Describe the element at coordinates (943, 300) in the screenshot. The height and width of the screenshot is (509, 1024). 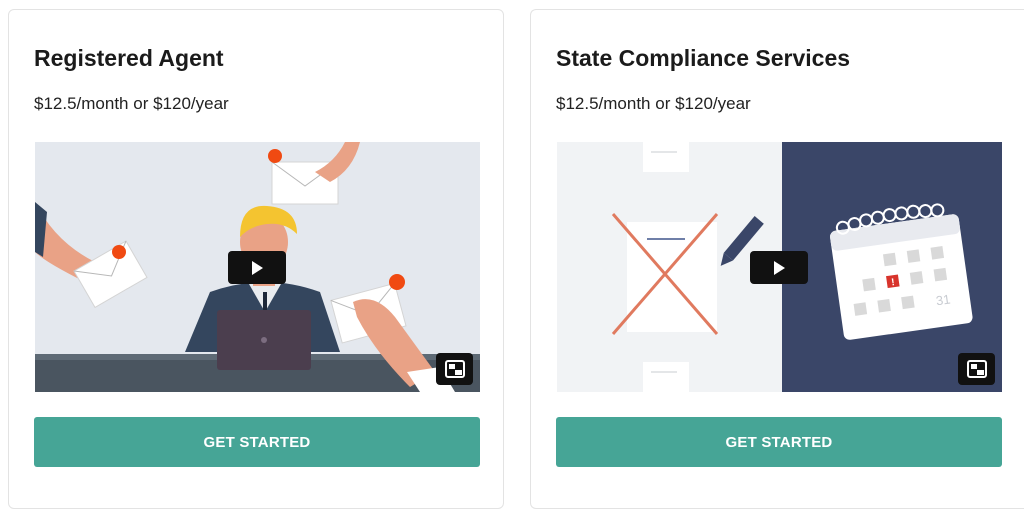
I see `calendar-day: 31` at that location.